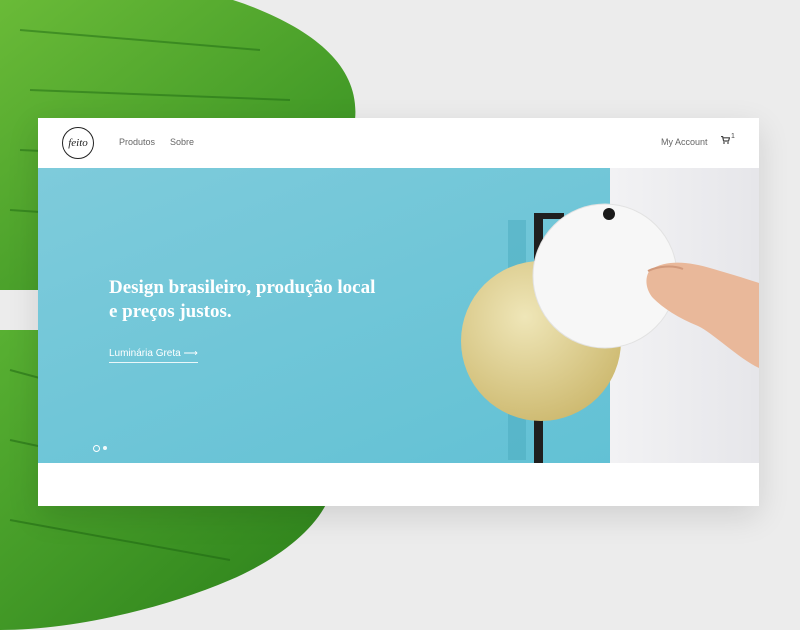 Image resolution: width=800 pixels, height=630 pixels. I want to click on hero-cta-link: Luminária Greta ⟶, so click(153, 355).